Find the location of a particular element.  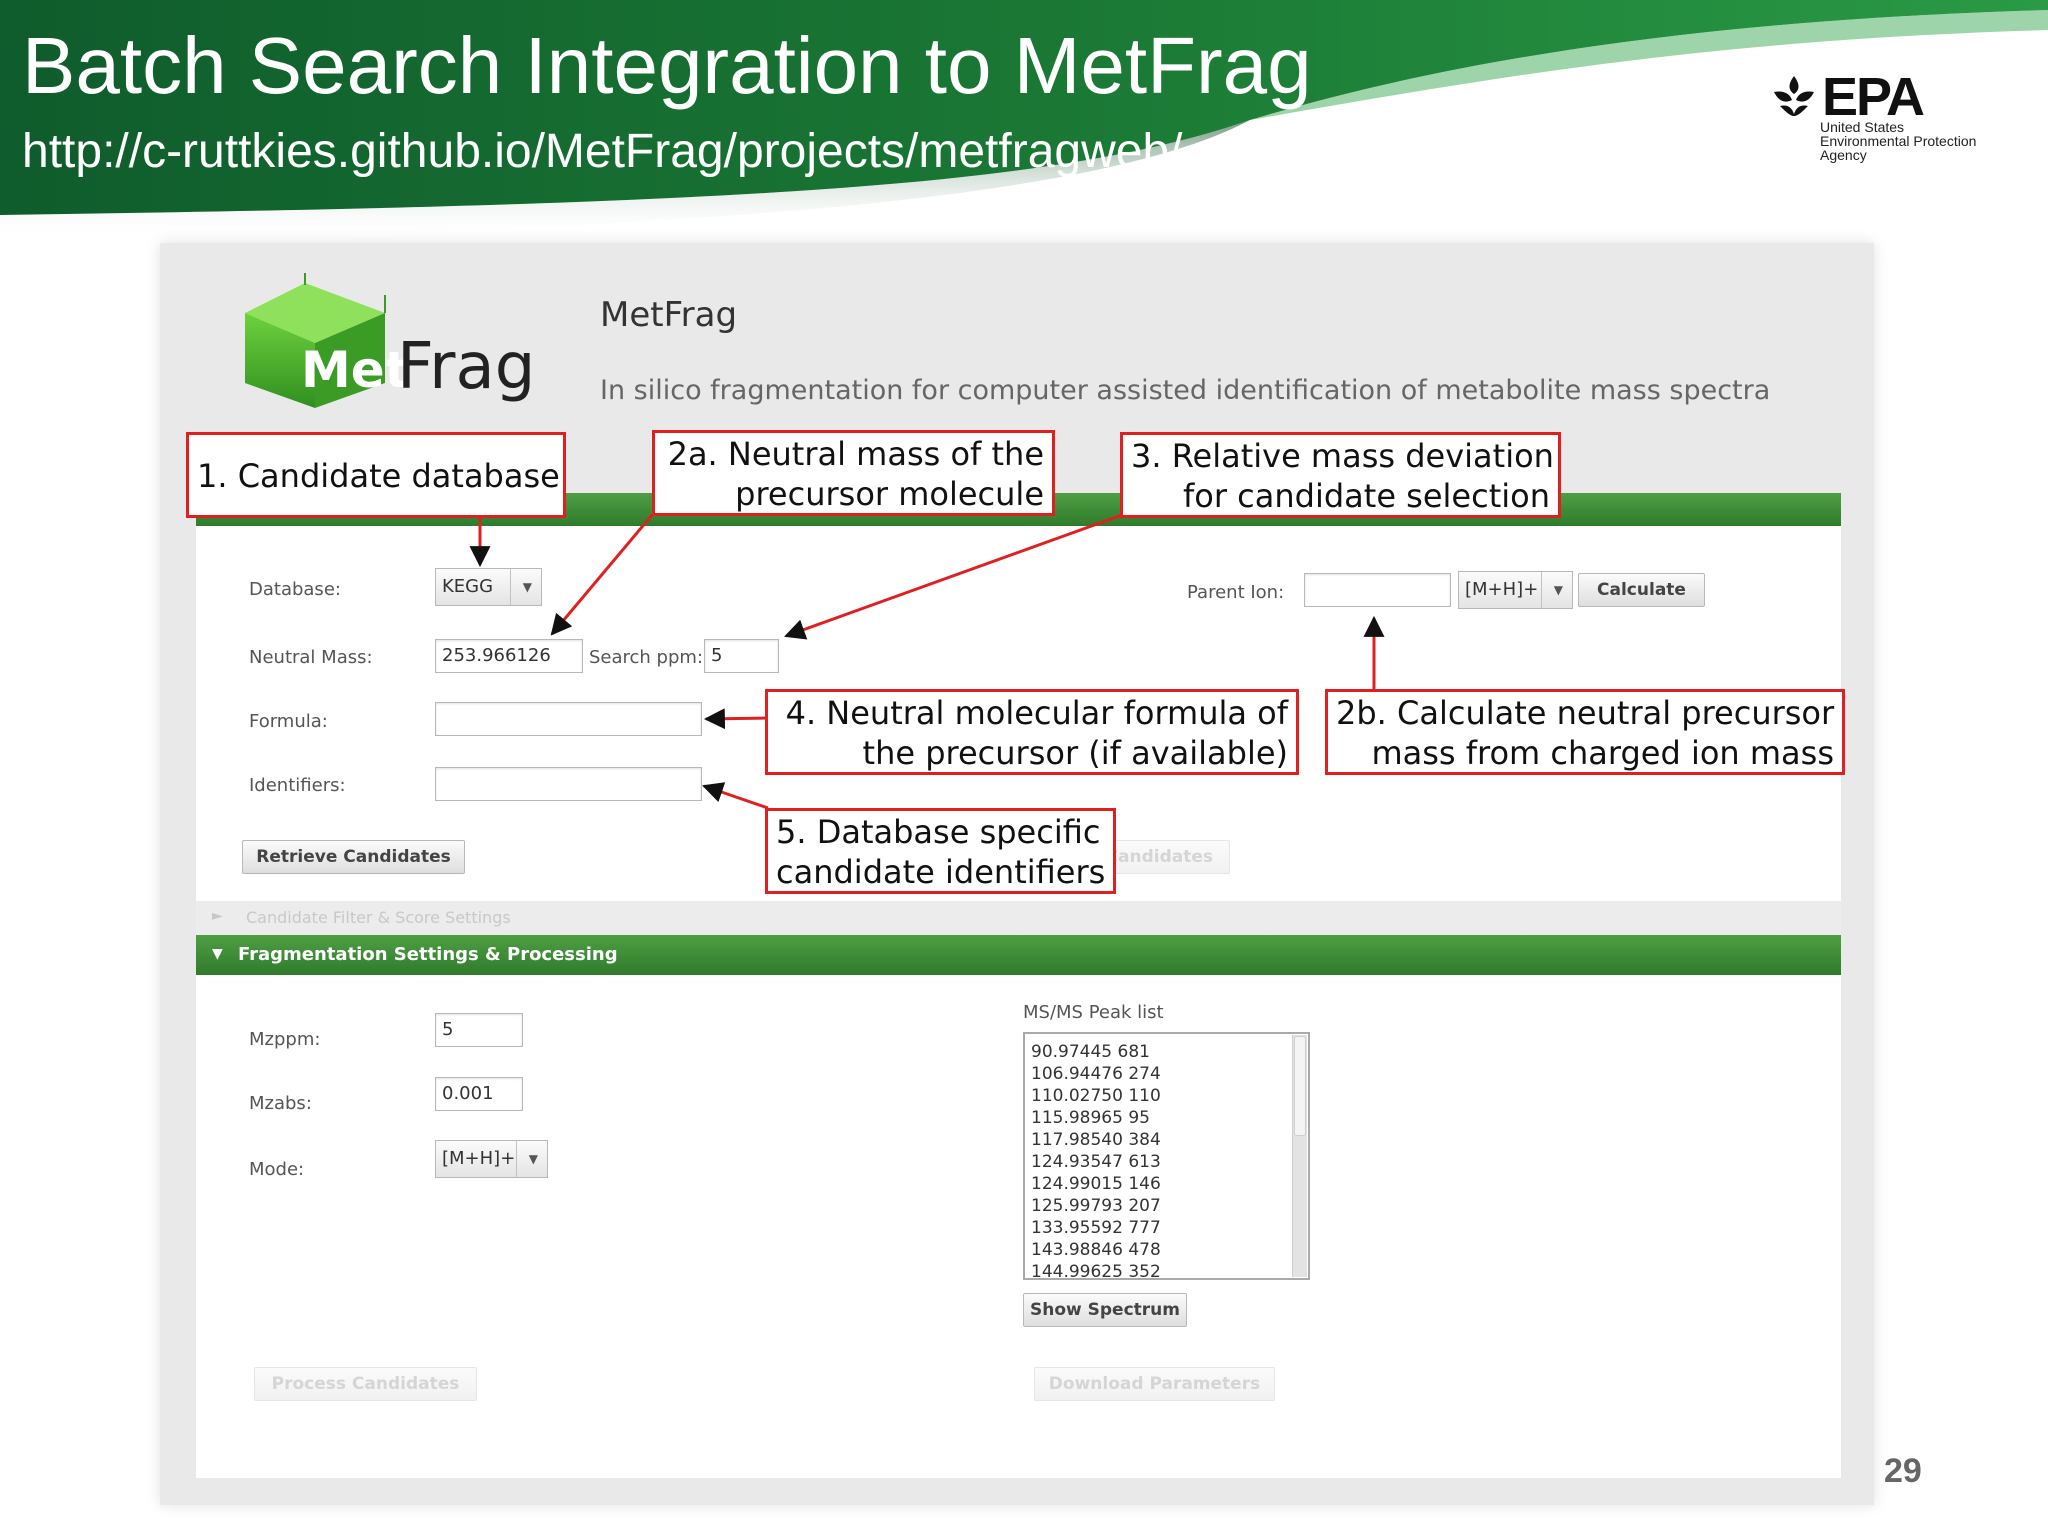

list-item: 106.94476 274 is located at coordinates (1096, 1074).